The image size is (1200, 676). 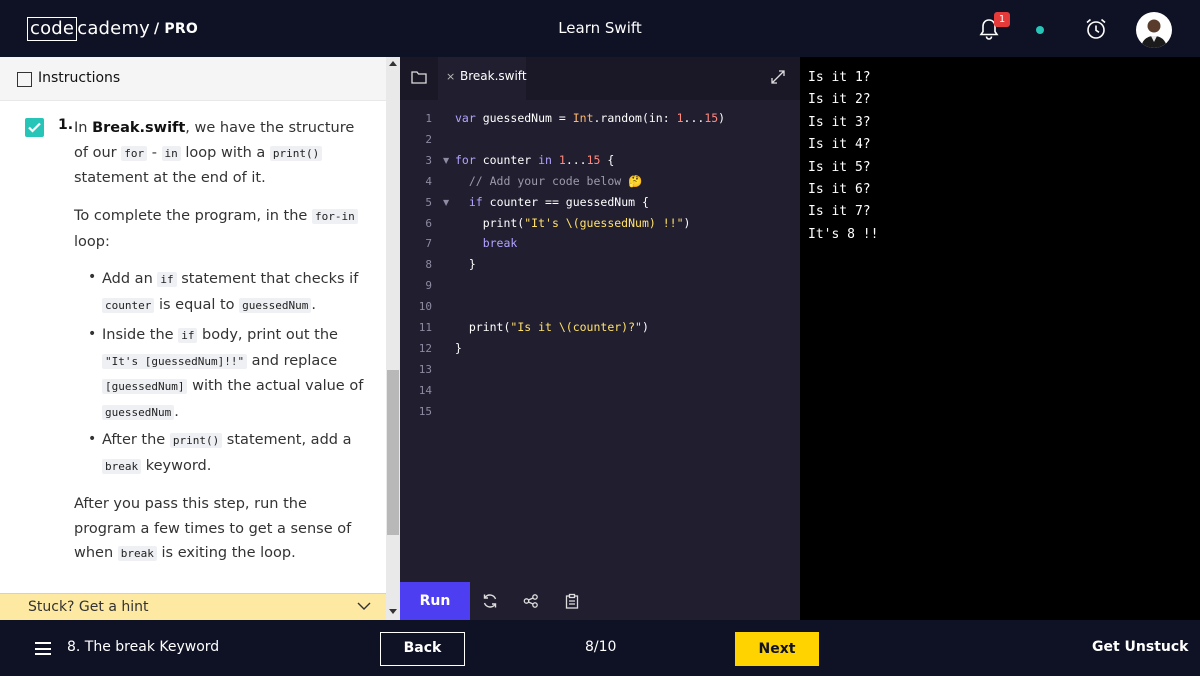 What do you see at coordinates (428, 223) in the screenshot?
I see `line-number: 6` at bounding box center [428, 223].